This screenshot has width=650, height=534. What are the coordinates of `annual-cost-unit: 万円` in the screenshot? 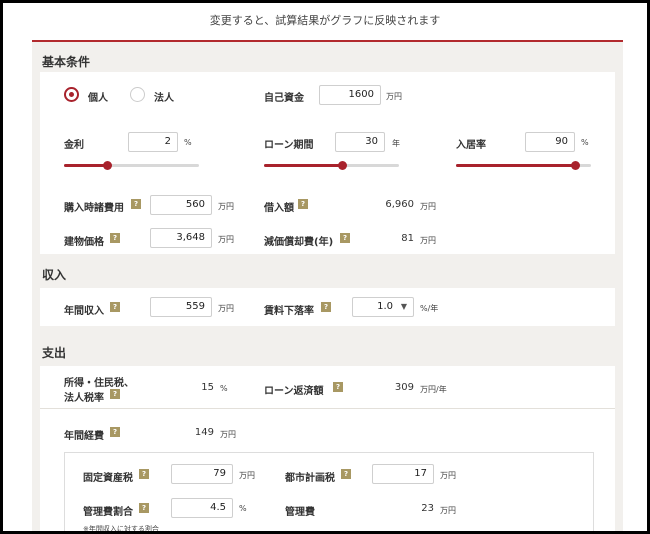 It's located at (228, 434).